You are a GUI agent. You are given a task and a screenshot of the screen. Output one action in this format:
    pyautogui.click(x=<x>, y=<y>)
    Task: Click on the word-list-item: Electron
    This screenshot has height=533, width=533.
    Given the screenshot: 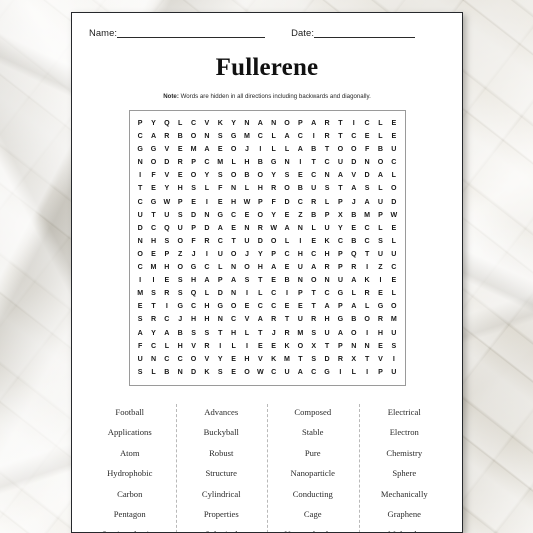 What is the action you would take?
    pyautogui.click(x=405, y=432)
    